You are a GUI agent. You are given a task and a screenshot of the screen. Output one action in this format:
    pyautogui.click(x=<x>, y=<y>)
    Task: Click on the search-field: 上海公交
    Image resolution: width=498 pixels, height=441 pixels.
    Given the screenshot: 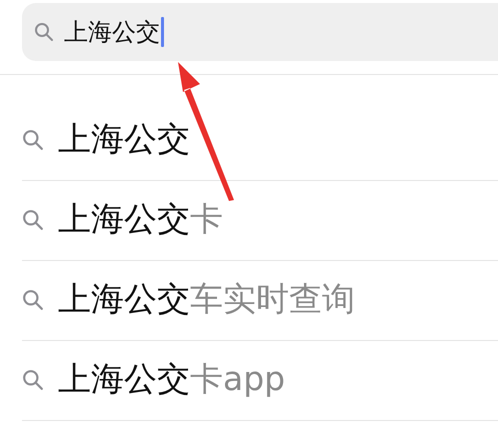 What is the action you would take?
    pyautogui.click(x=260, y=32)
    